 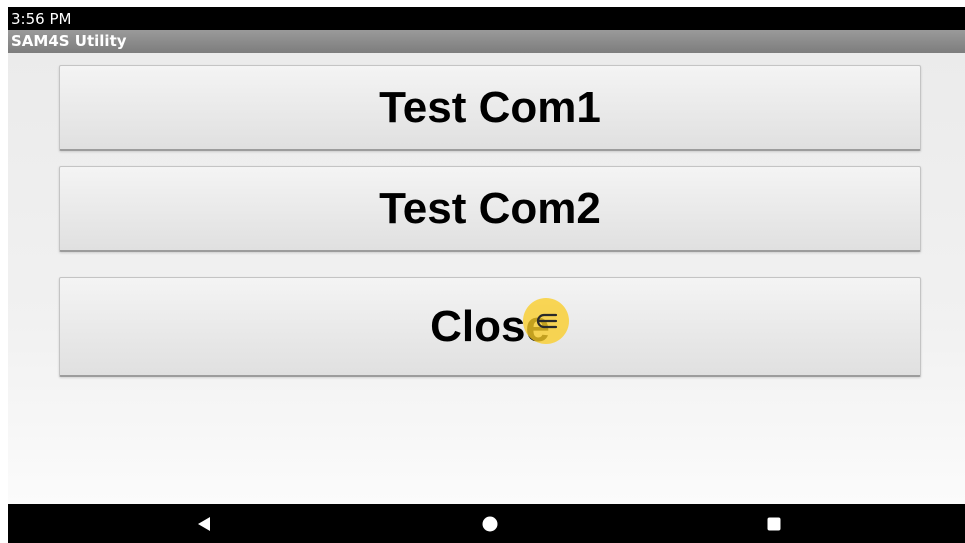 I want to click on navigation-bar, so click(x=486, y=523).